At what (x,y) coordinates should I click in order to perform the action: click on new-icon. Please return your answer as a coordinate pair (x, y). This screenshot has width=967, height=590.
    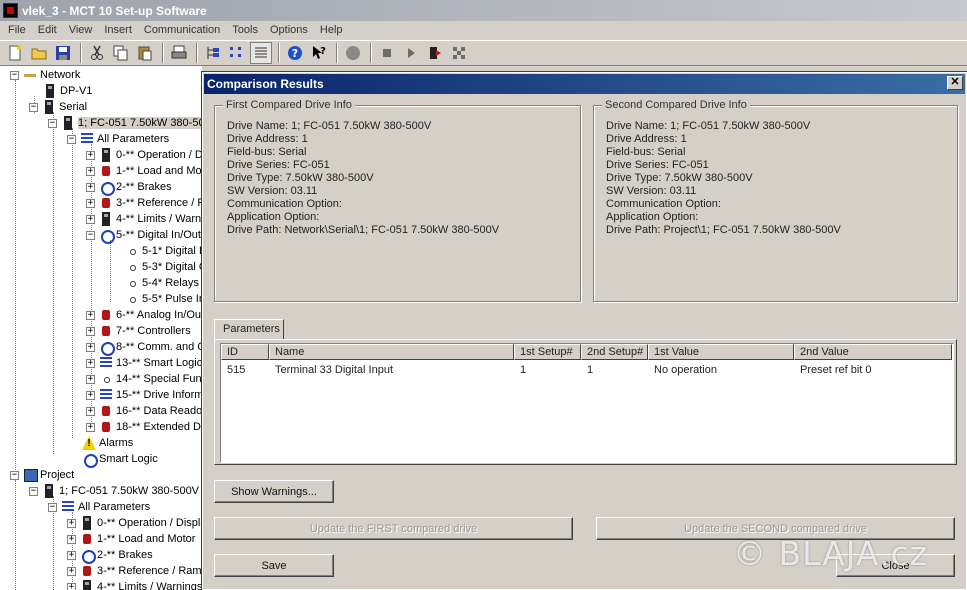
    Looking at the image, I should click on (15, 53).